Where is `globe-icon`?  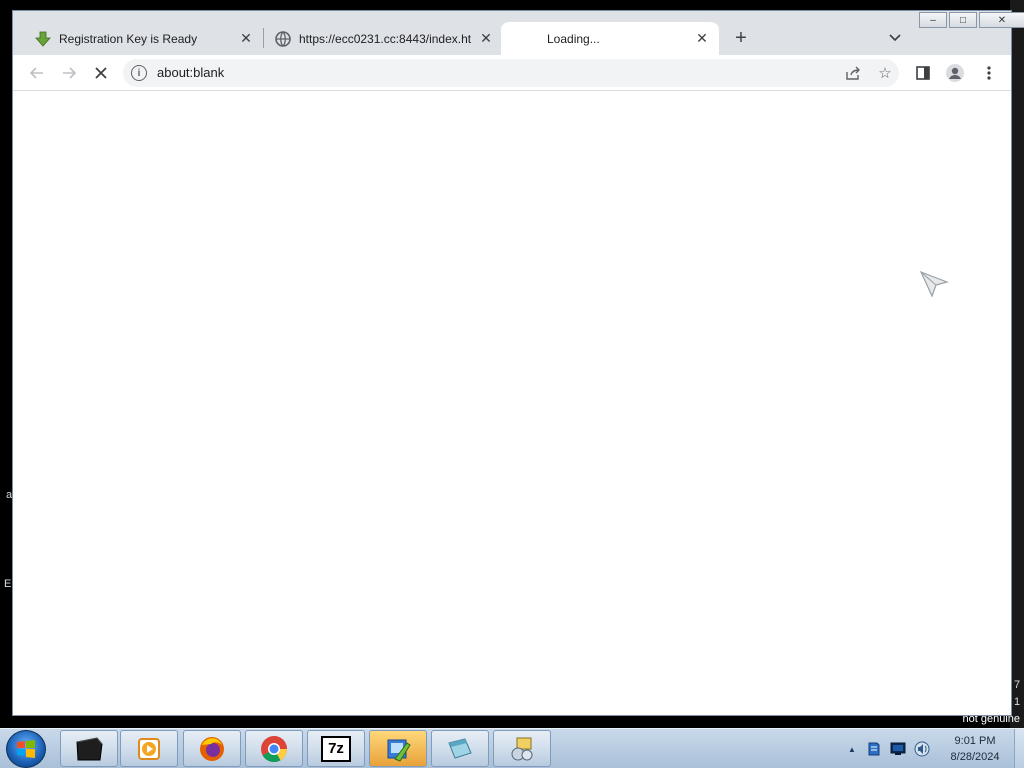
globe-icon is located at coordinates (283, 38).